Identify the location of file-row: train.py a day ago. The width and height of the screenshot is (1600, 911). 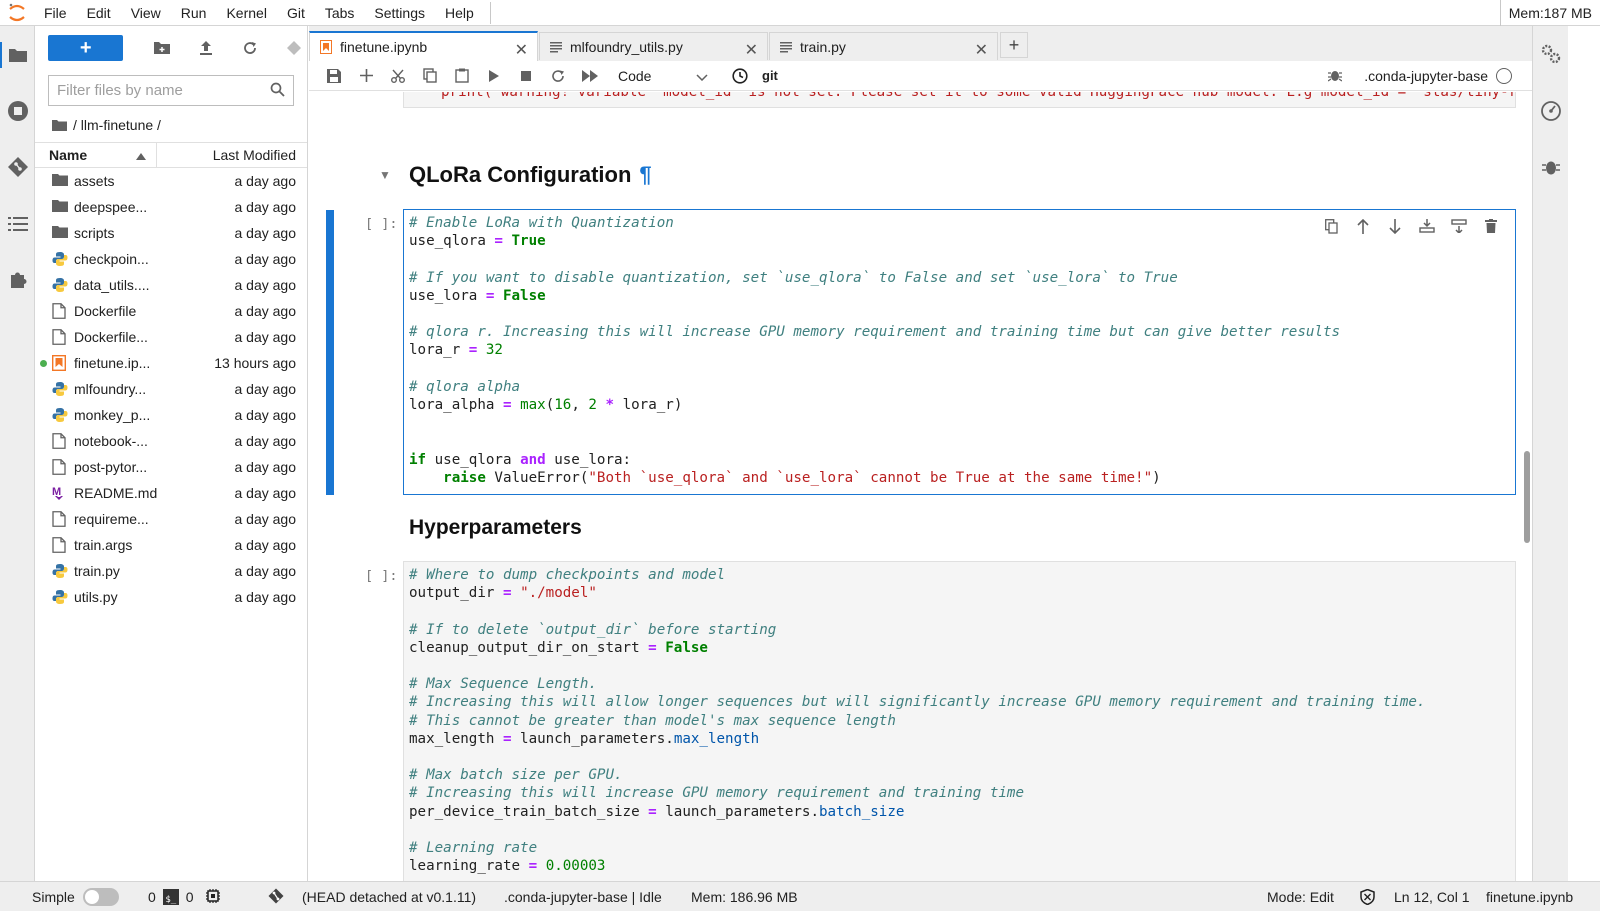
(171, 571).